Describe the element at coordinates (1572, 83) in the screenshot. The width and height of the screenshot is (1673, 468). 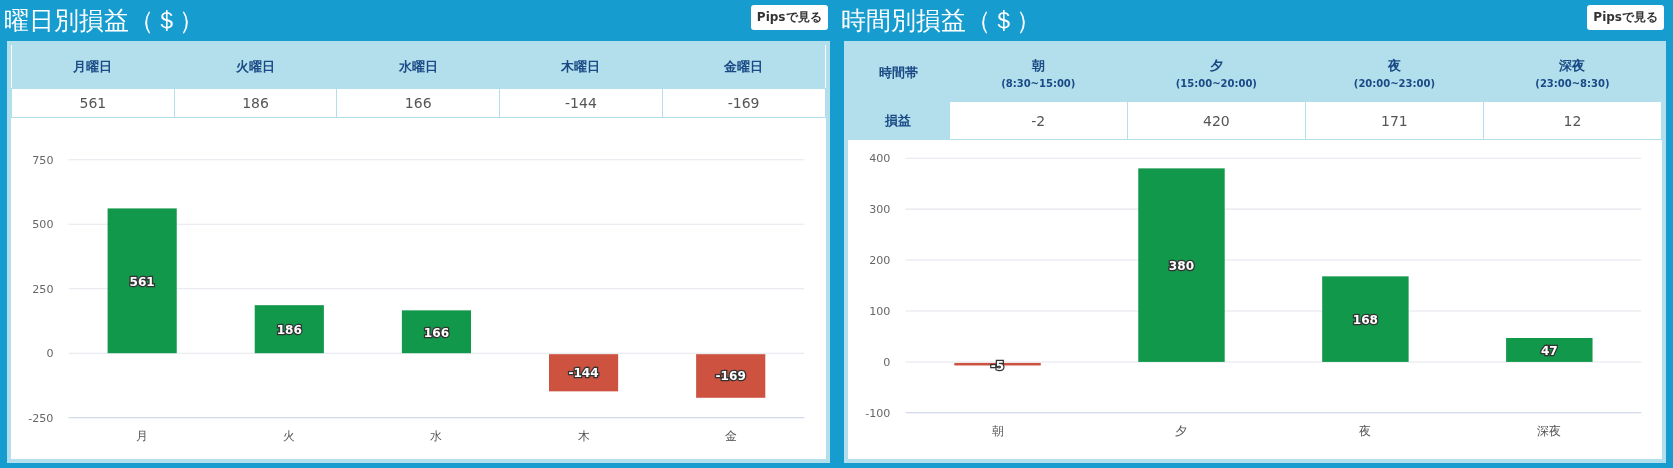
I see `time-range-label: (23:00~8:30)` at that location.